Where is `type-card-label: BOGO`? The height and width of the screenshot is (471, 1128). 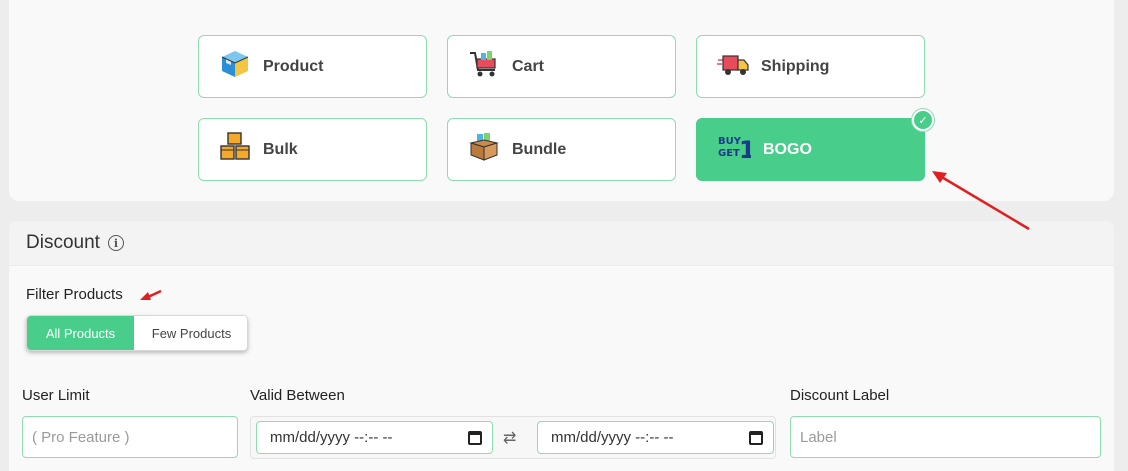 type-card-label: BOGO is located at coordinates (787, 149).